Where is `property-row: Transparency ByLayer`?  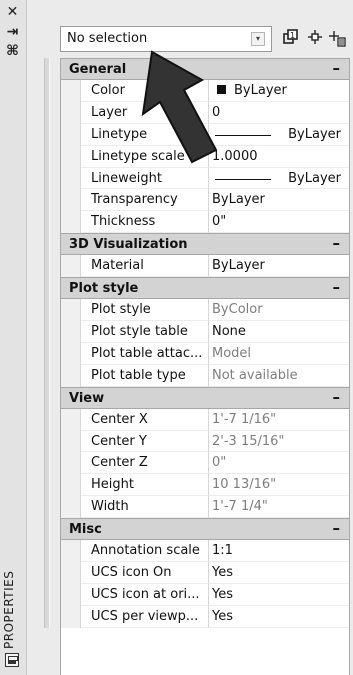
property-row: Transparency ByLayer is located at coordinates (205, 200).